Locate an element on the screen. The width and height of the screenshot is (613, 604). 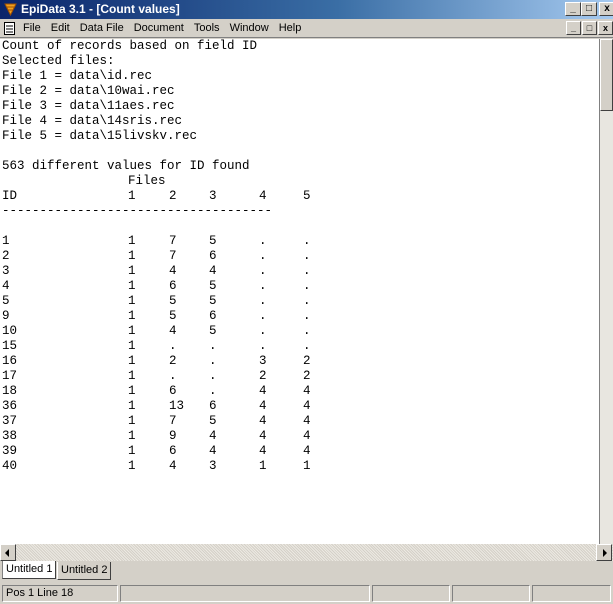
doc-close-button: x is located at coordinates (605, 28).